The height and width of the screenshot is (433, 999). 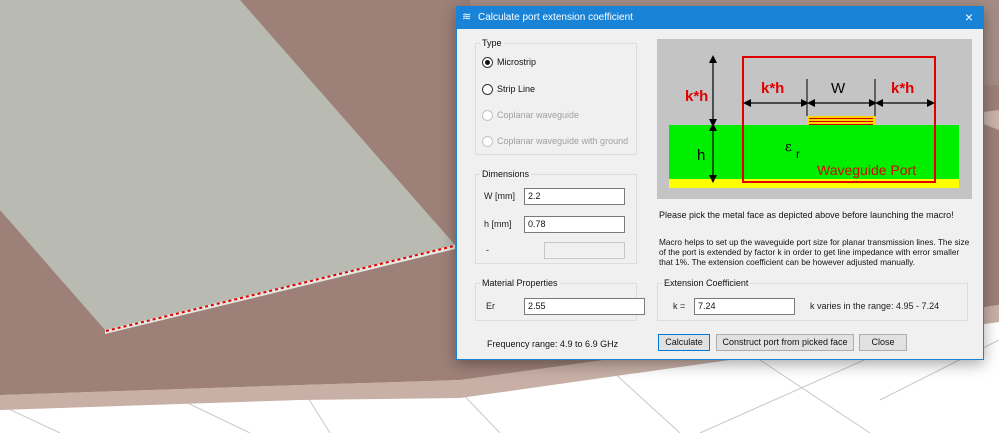 I want to click on radio-coplanar-ground-label: Coplanar waveguide with ground, so click(x=563, y=141).